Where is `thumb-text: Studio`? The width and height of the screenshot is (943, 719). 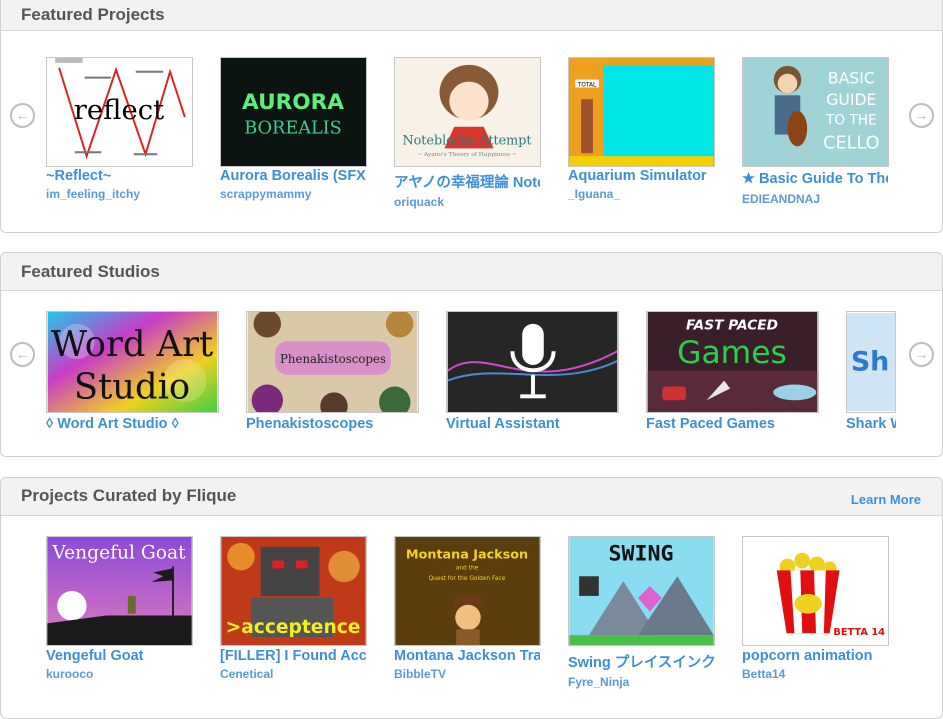 thumb-text: Studio is located at coordinates (132, 386).